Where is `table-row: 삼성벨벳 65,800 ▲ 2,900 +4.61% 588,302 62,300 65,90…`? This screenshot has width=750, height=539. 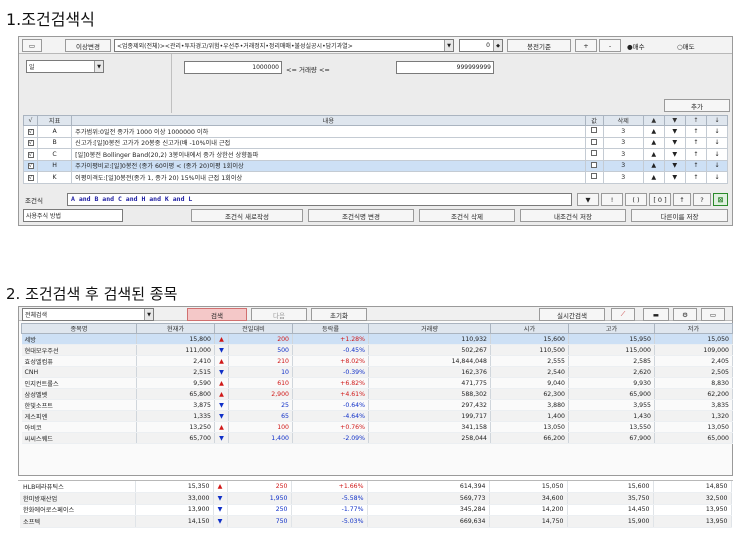 table-row: 삼성벨벳 65,800 ▲ 2,900 +4.61% 588,302 62,300 65,90… is located at coordinates (377, 394).